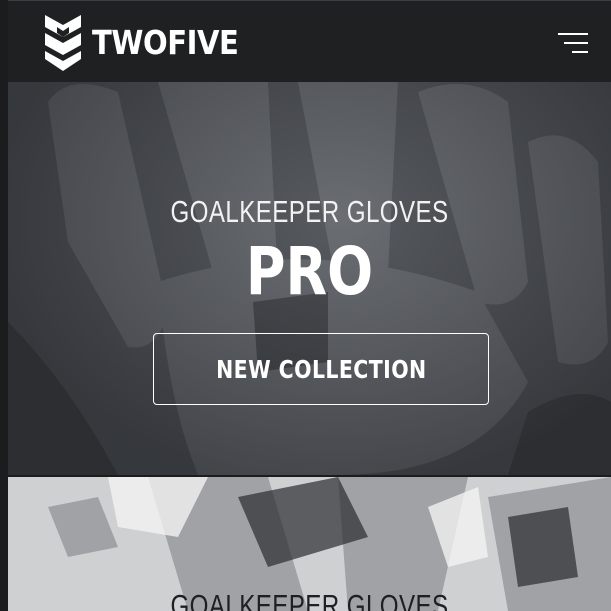  I want to click on hero-subtitle: GOALKEEPER GLOVES, so click(309, 211).